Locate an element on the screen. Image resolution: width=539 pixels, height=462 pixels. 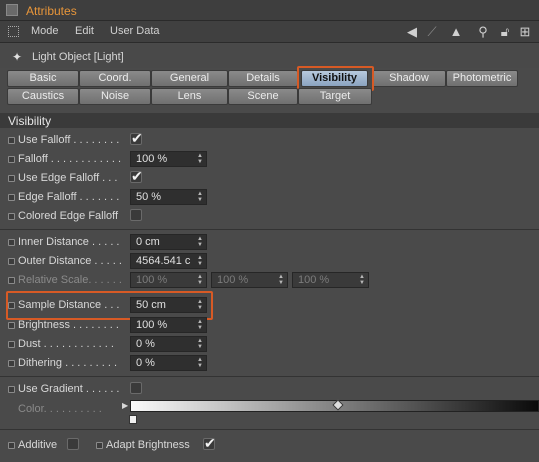
new-panel-icon: ⊞ is located at coordinates (525, 32).